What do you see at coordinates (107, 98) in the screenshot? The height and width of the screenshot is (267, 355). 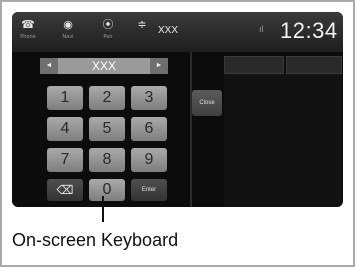 I see `key-2: 2` at bounding box center [107, 98].